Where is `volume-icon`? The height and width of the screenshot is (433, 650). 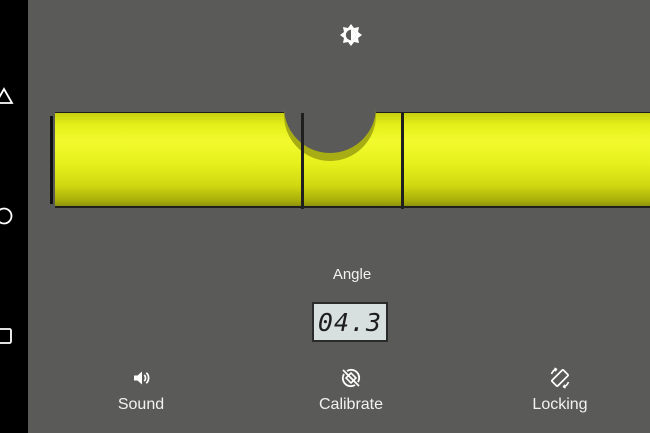 volume-icon is located at coordinates (141, 378).